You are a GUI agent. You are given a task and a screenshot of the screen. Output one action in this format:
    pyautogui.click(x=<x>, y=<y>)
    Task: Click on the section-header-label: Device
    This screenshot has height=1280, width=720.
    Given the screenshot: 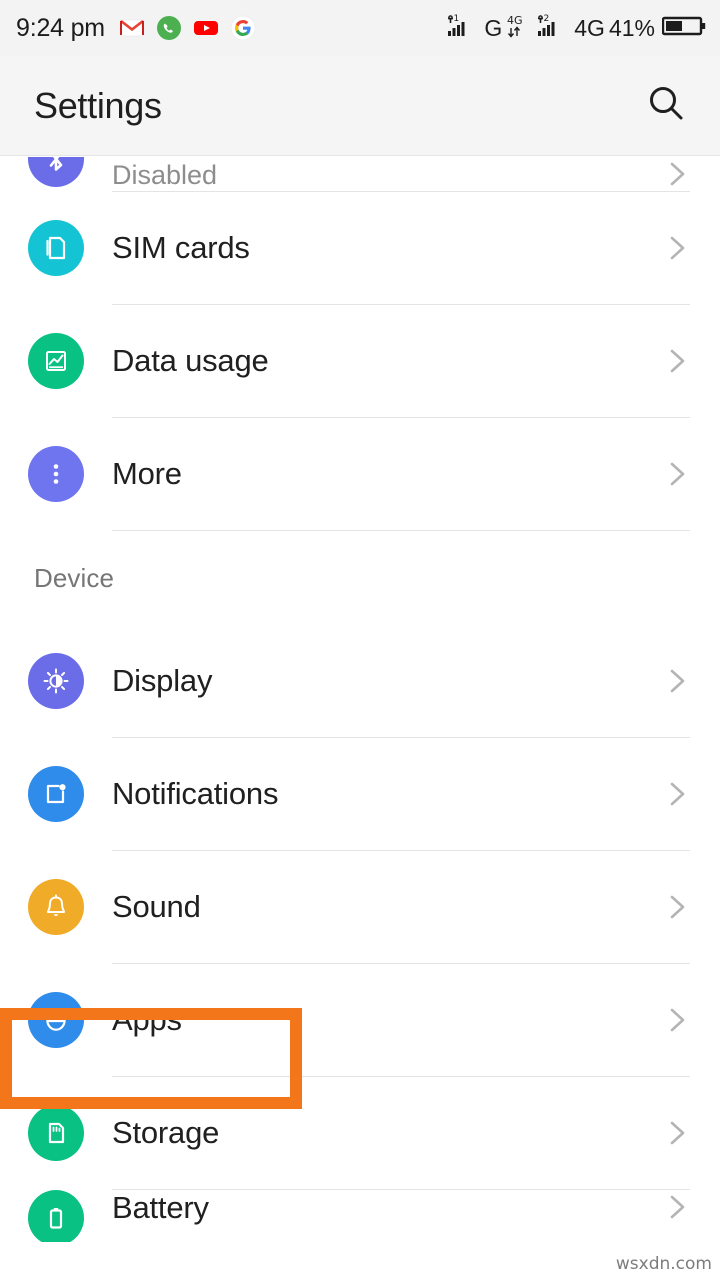 What is the action you would take?
    pyautogui.click(x=74, y=577)
    